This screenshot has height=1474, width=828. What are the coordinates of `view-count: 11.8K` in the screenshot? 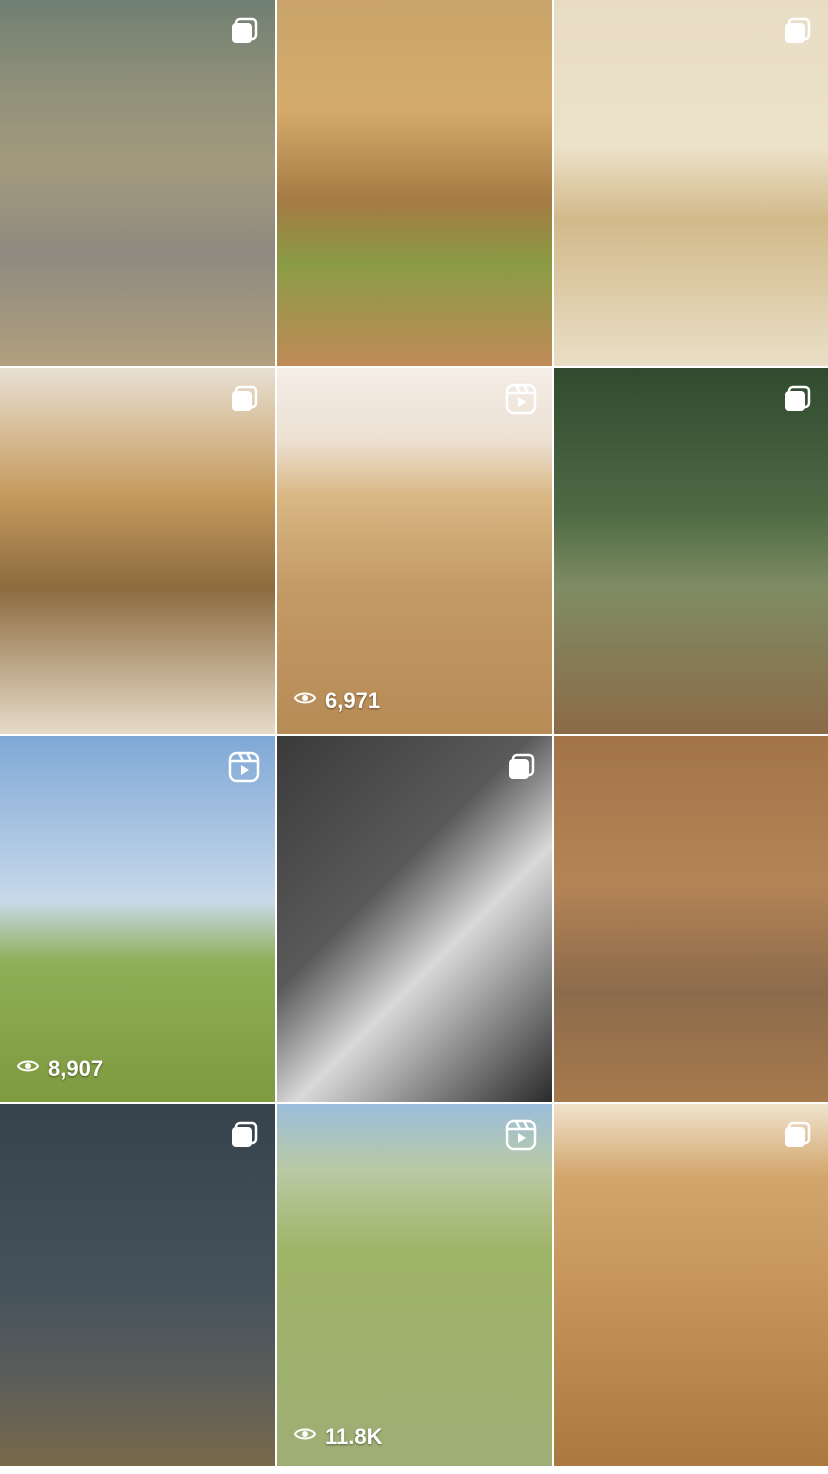 It's located at (338, 1437).